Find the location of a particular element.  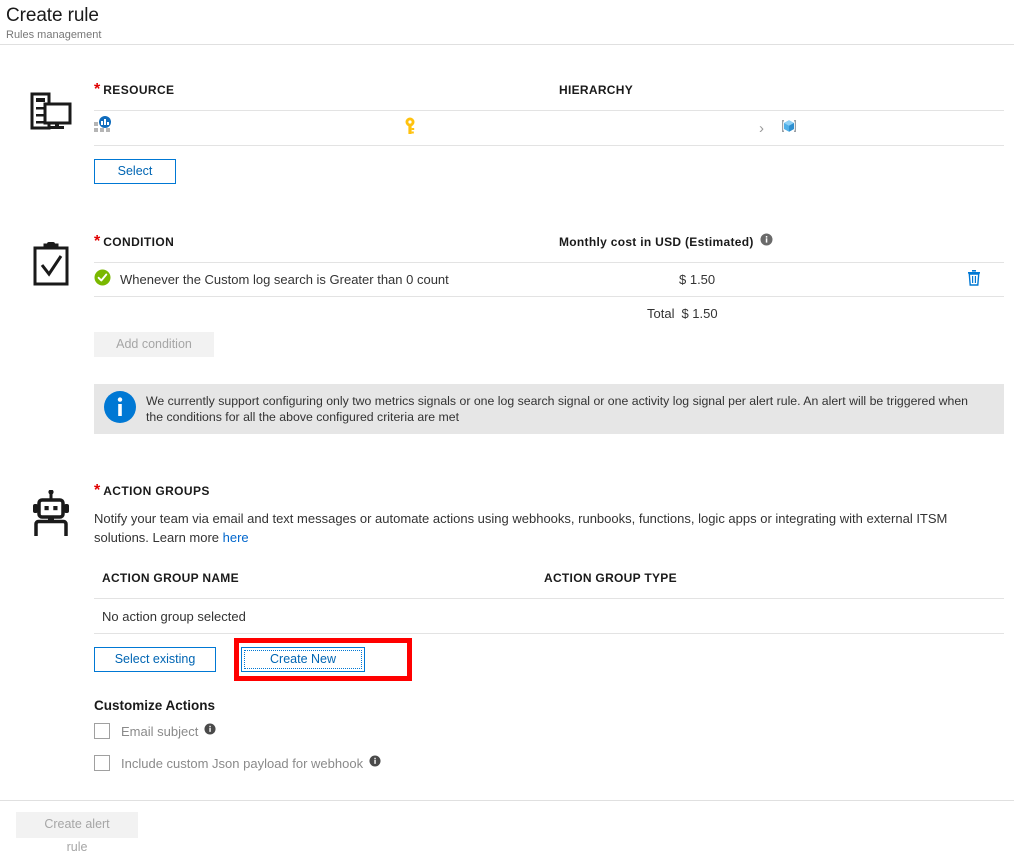

learn-more-link: here is located at coordinates (236, 537).